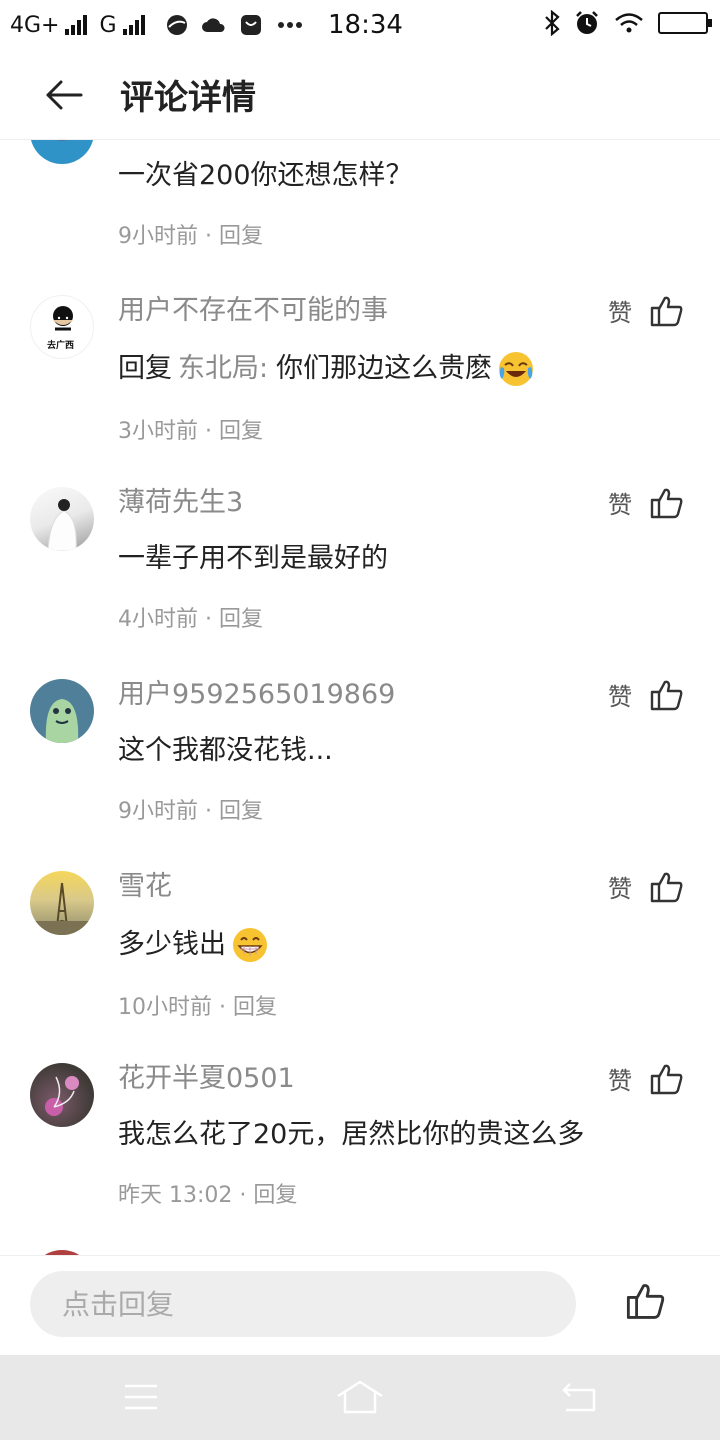 The width and height of the screenshot is (720, 1440). I want to click on bluetooth-icon, so click(552, 23).